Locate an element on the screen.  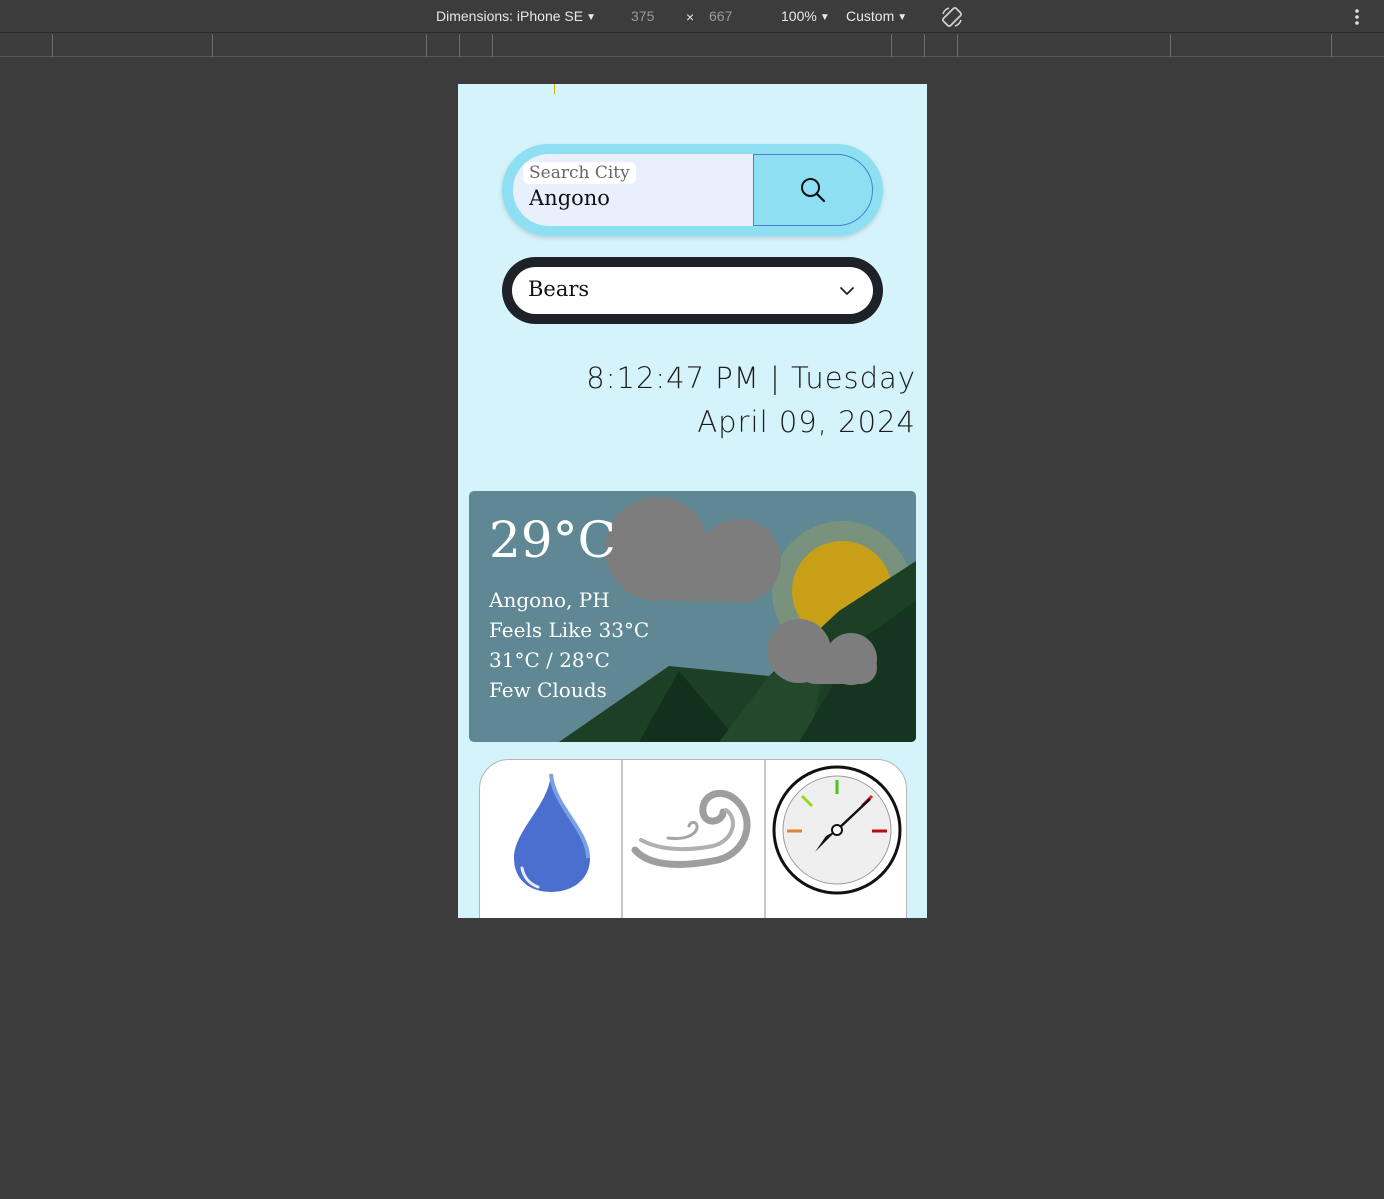
search-input is located at coordinates (639, 198).